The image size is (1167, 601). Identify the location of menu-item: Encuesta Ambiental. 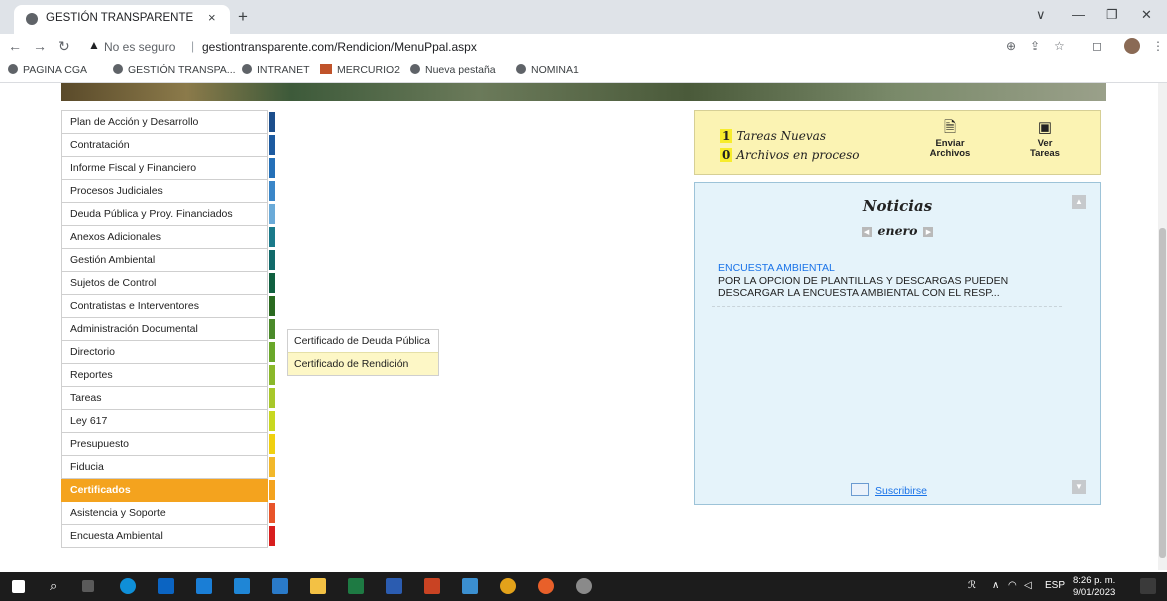
(168, 536).